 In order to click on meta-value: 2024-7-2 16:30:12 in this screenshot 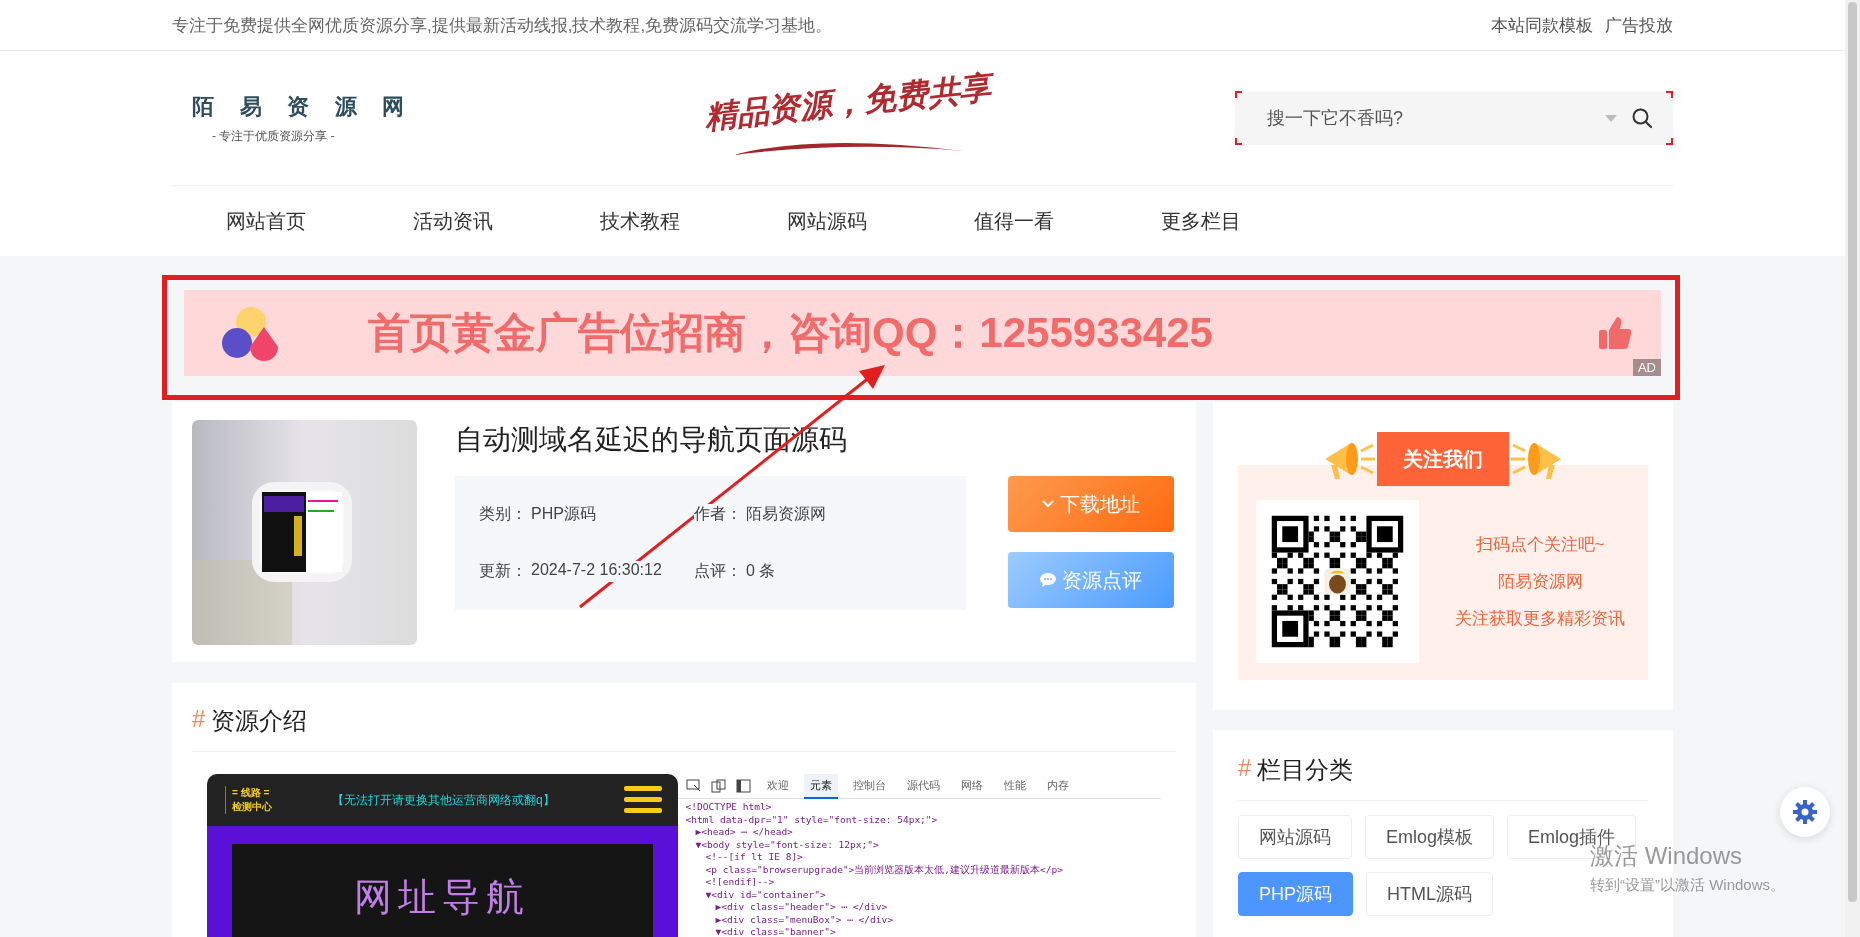, I will do `click(596, 571)`.